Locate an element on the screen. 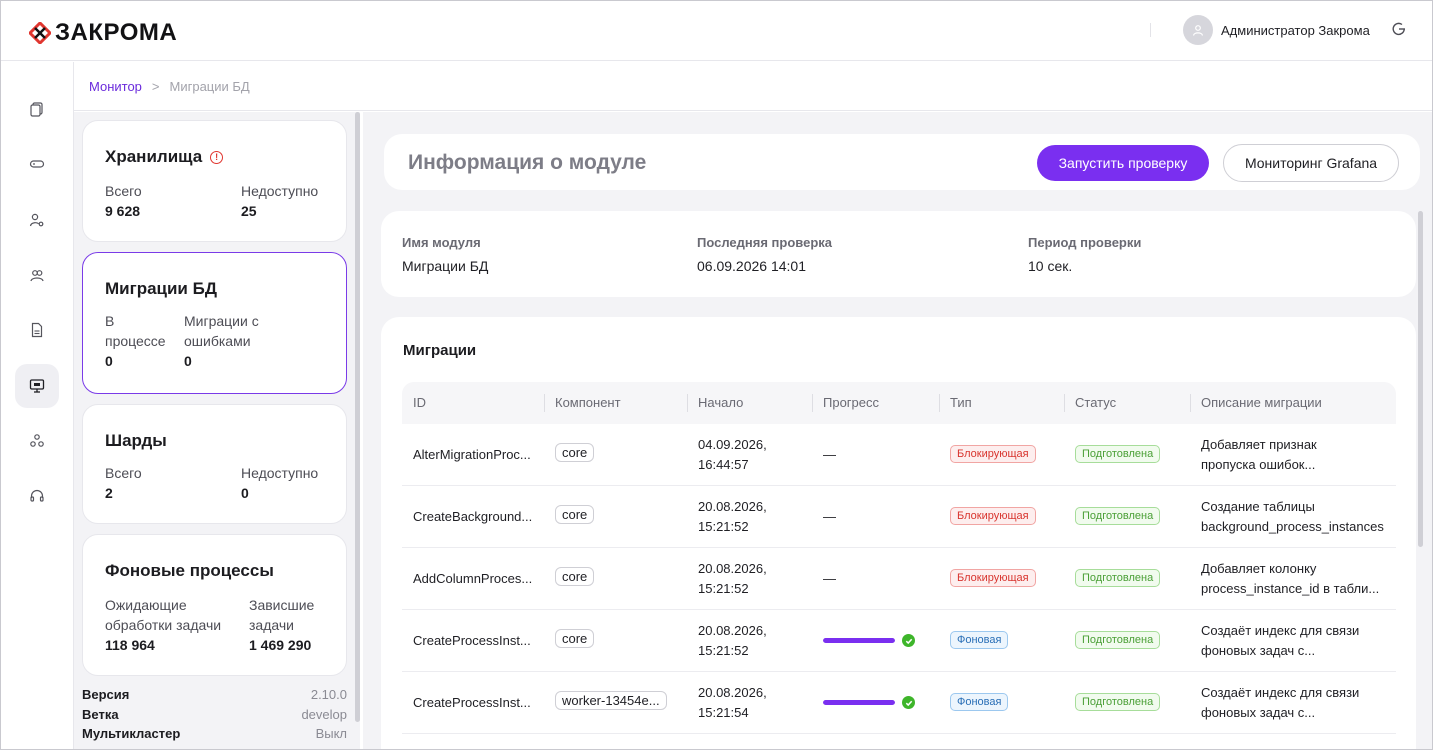 This screenshot has width=1433, height=750. progress-indicator is located at coordinates (869, 640).